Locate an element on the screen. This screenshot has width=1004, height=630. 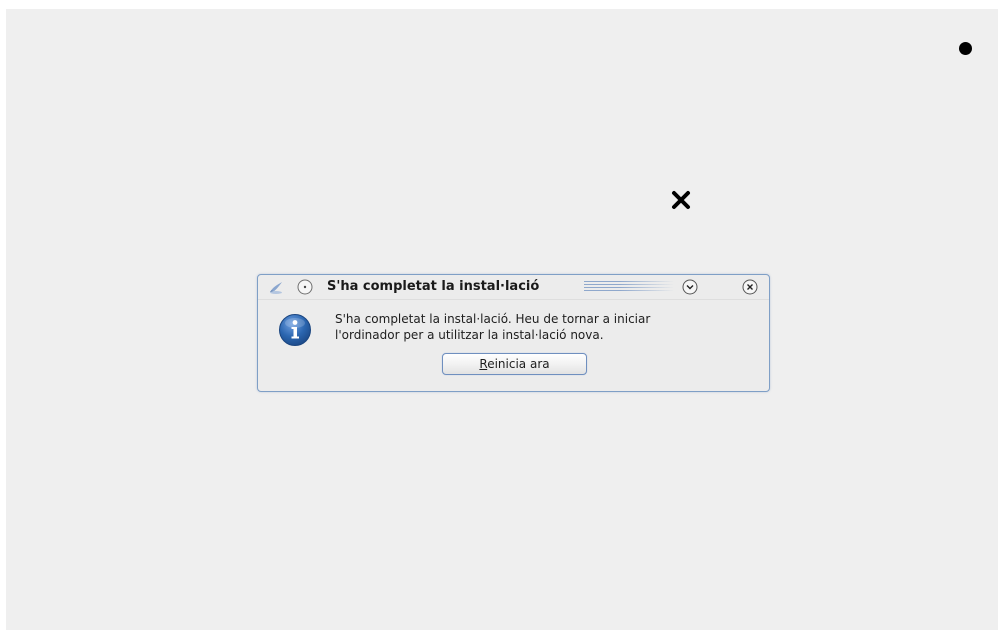
information-icon is located at coordinates (295, 330).